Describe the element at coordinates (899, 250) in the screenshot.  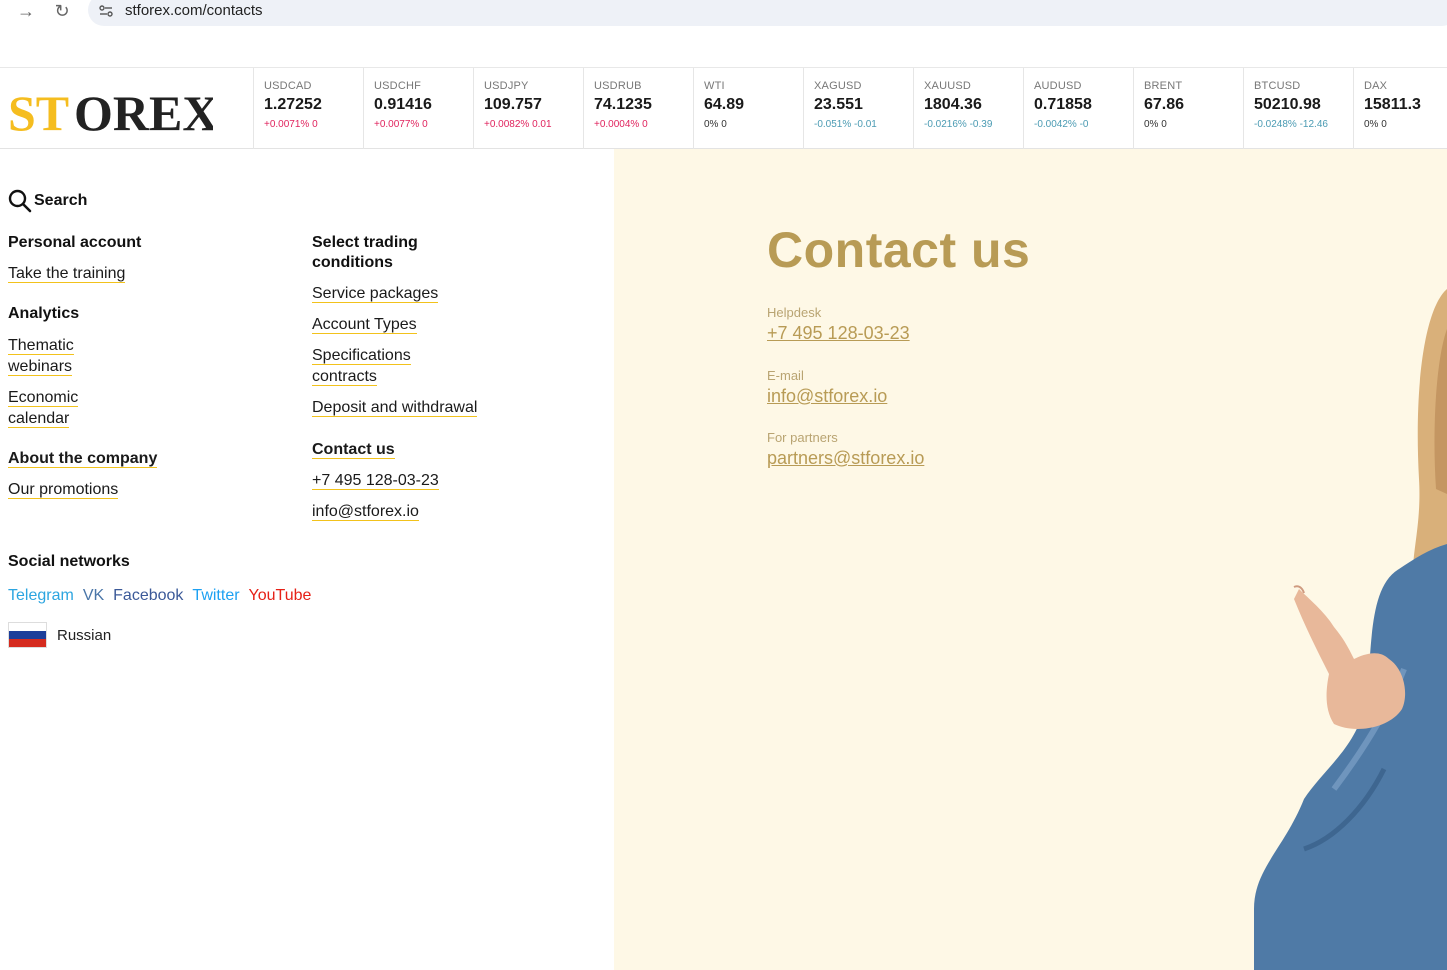
I see `page-title: Contact us` at that location.